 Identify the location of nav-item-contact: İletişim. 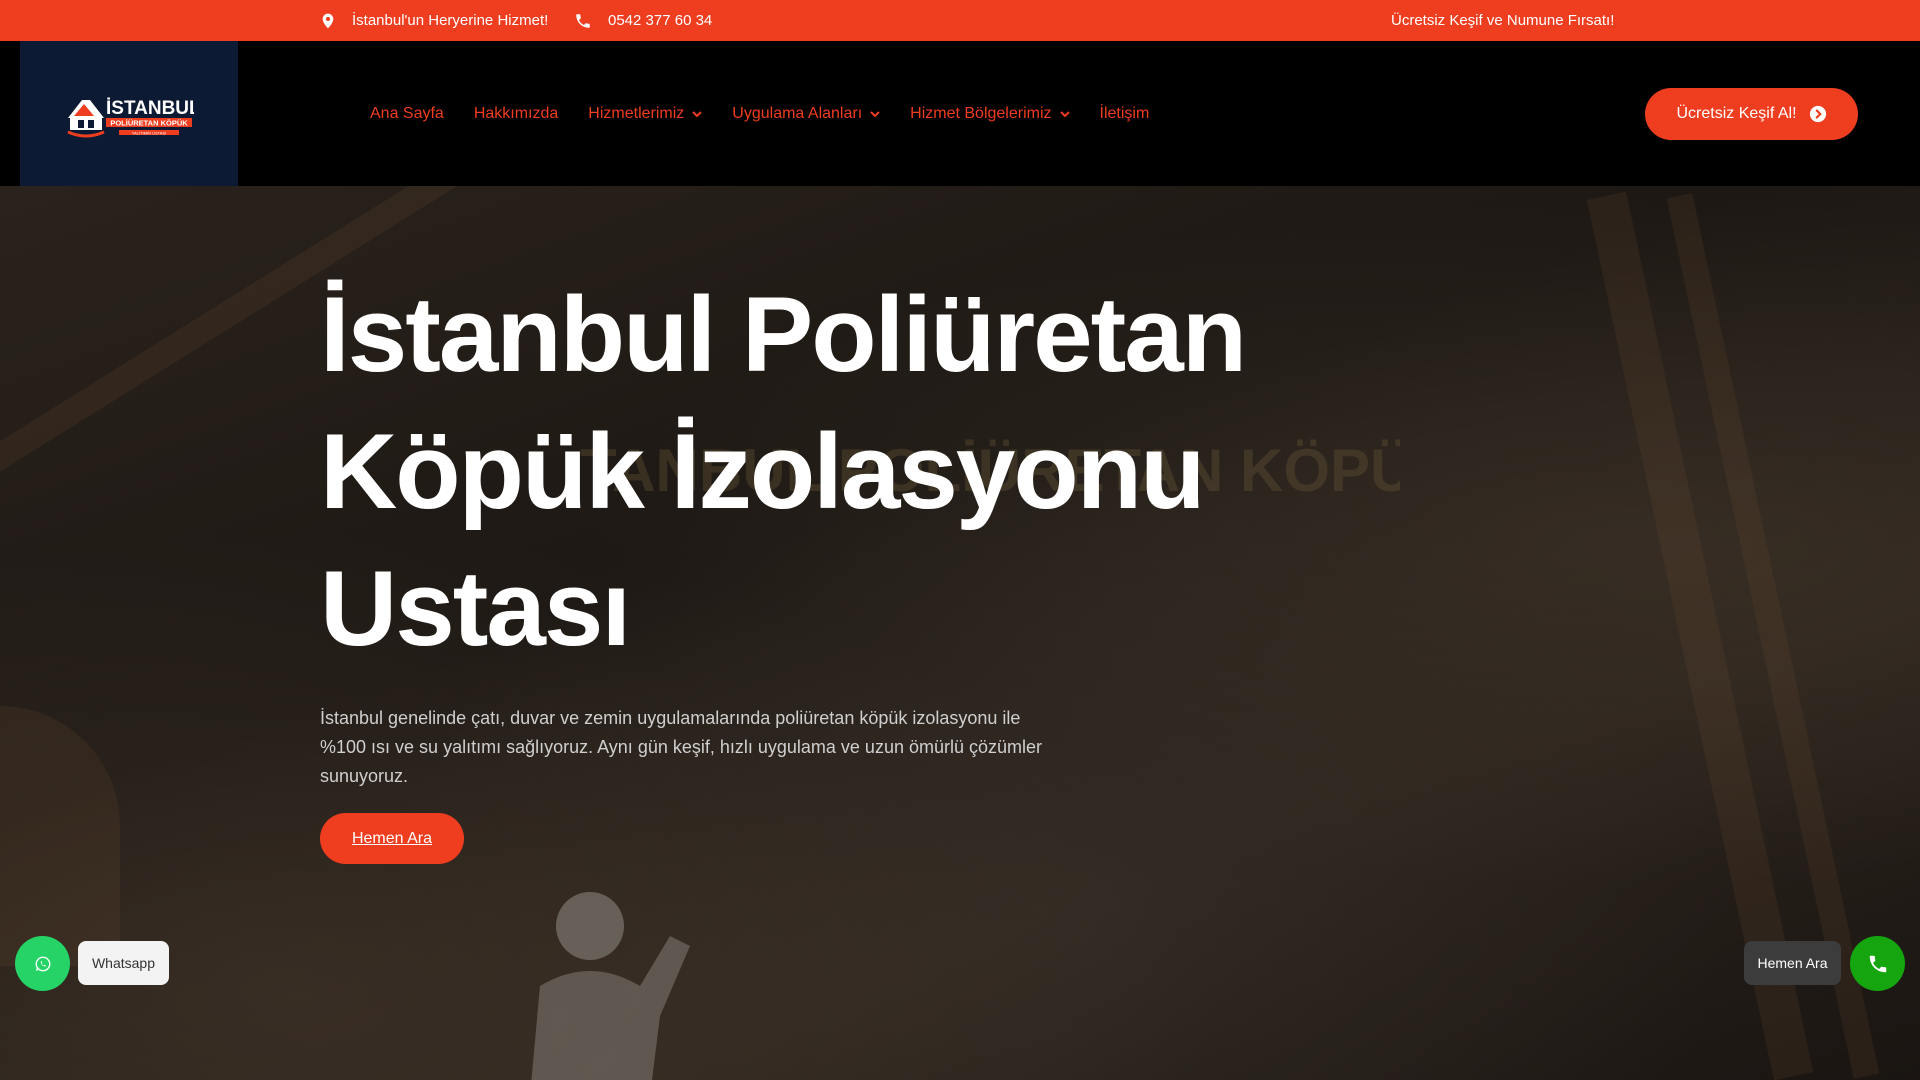
(1125, 114).